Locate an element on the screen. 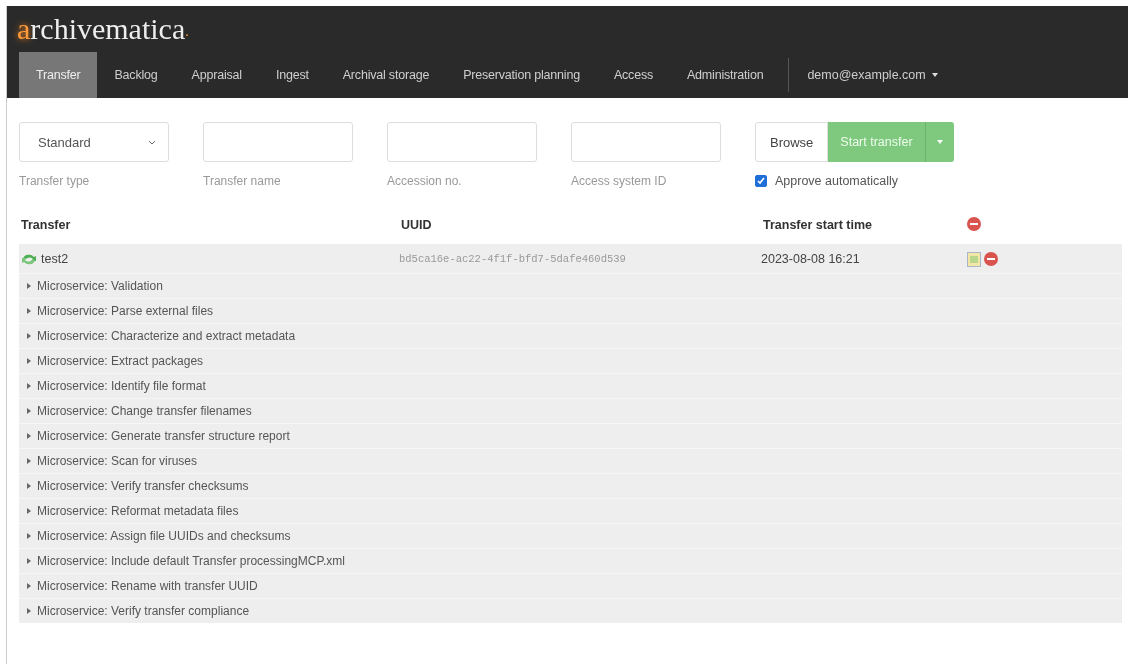  microservice-item: Microservice: Validation is located at coordinates (100, 286).